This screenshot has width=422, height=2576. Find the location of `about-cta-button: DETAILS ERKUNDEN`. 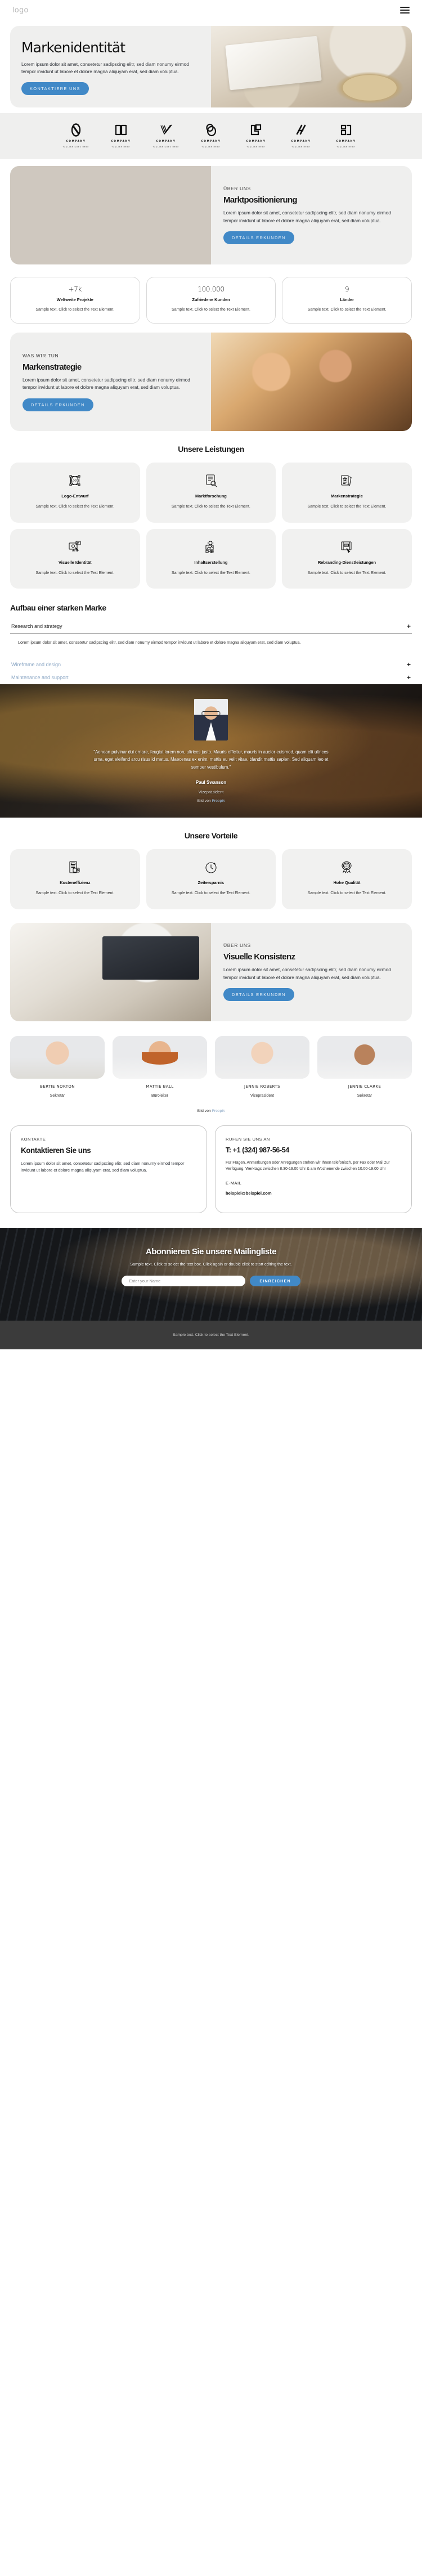

about-cta-button: DETAILS ERKUNDEN is located at coordinates (258, 237).